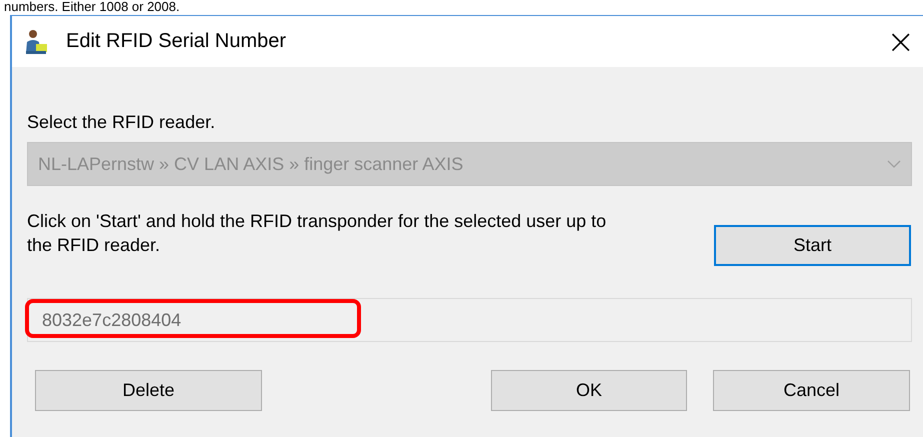 This screenshot has width=923, height=437. I want to click on chevron-down-icon, so click(894, 164).